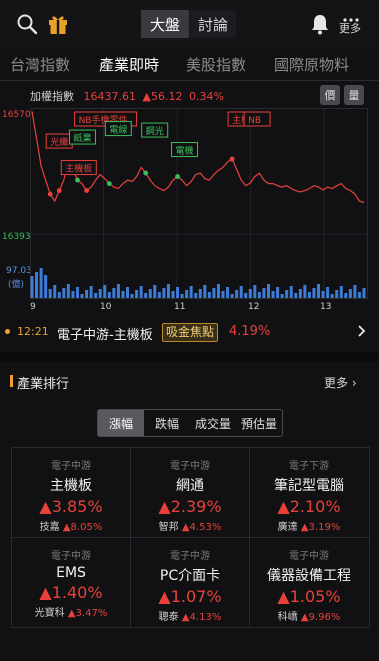 The width and height of the screenshot is (379, 661). Describe the element at coordinates (287, 617) in the screenshot. I see `stock-name: 科嶠` at that location.